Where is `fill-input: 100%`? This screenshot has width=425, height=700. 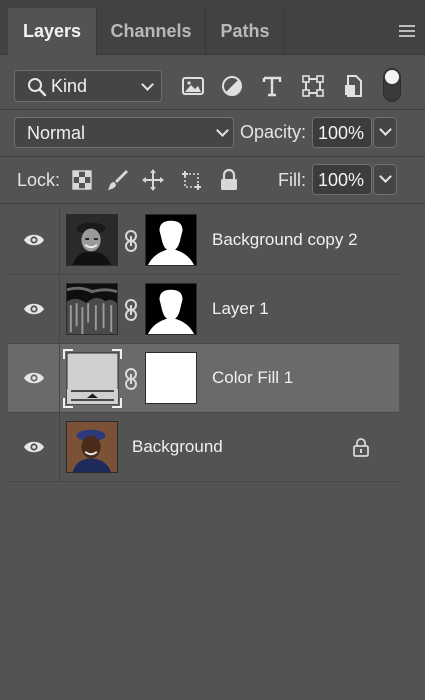 fill-input: 100% is located at coordinates (342, 179).